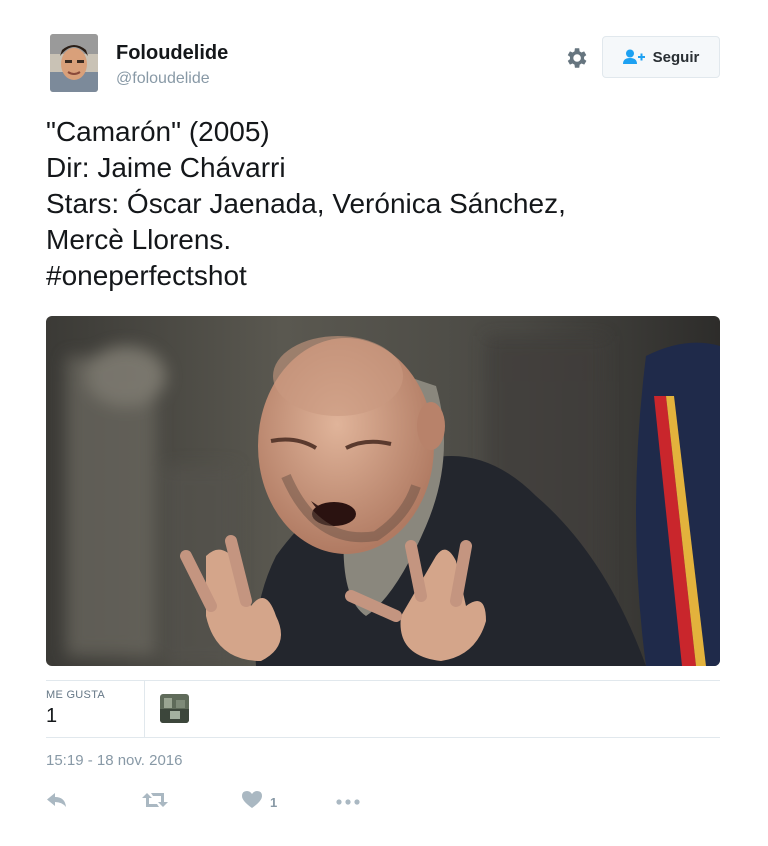  I want to click on author-handle: @foloudelide, so click(163, 79).